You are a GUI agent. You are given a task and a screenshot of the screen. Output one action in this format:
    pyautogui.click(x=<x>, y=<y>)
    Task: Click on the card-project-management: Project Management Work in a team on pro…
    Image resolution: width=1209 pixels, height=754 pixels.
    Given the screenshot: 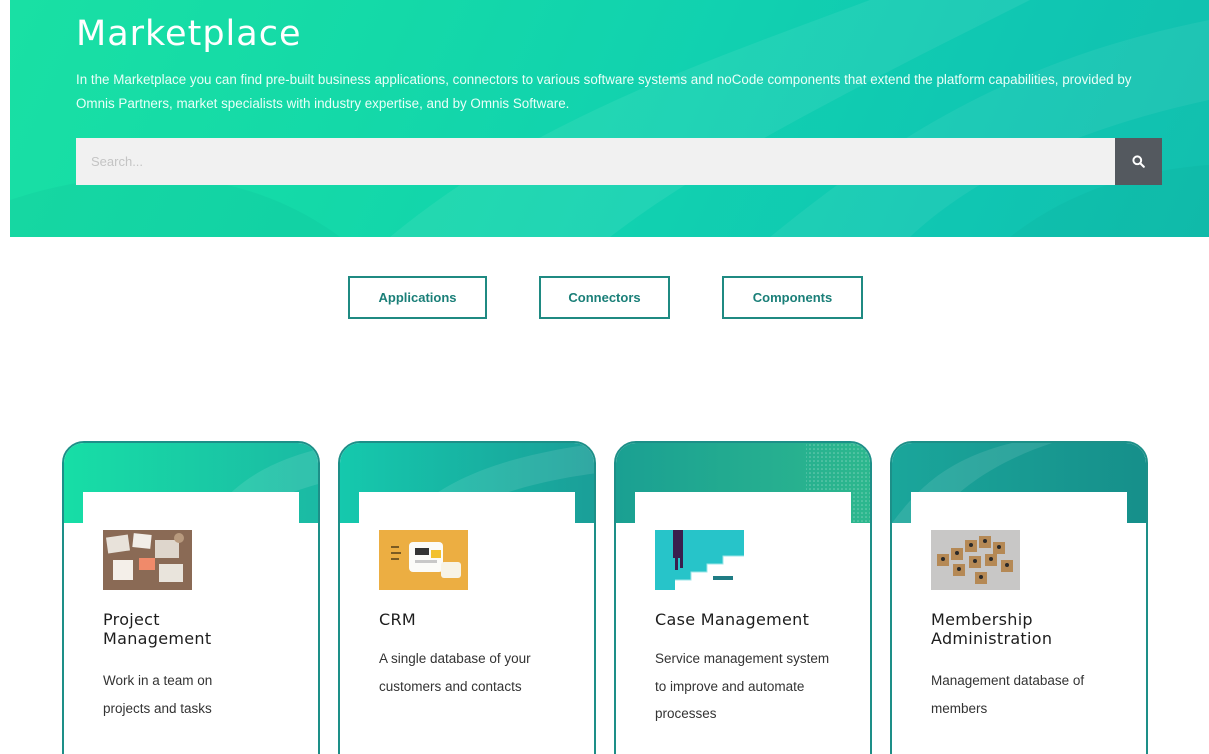 What is the action you would take?
    pyautogui.click(x=191, y=597)
    